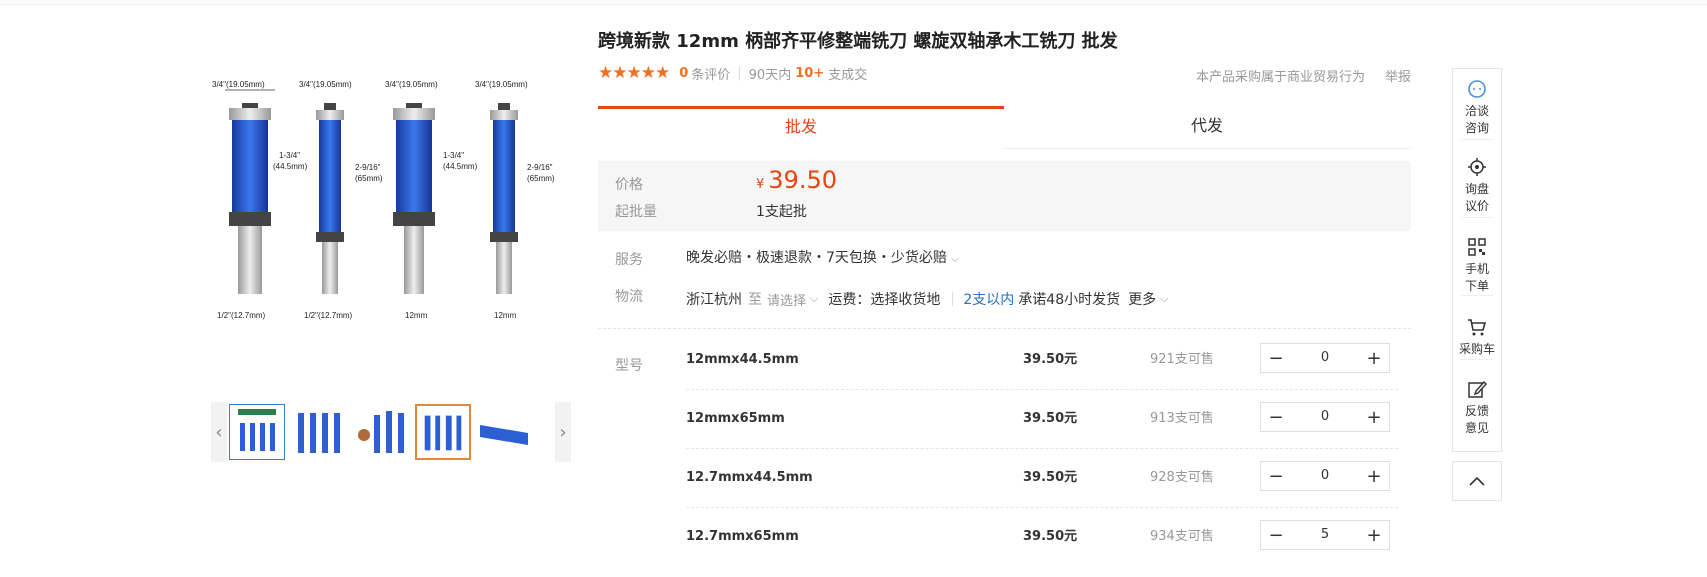  I want to click on chevron-right-icon: ›, so click(563, 432).